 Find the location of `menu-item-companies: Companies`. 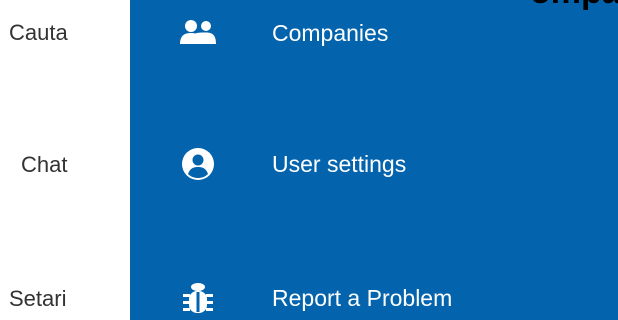

menu-item-companies: Companies is located at coordinates (374, 33).